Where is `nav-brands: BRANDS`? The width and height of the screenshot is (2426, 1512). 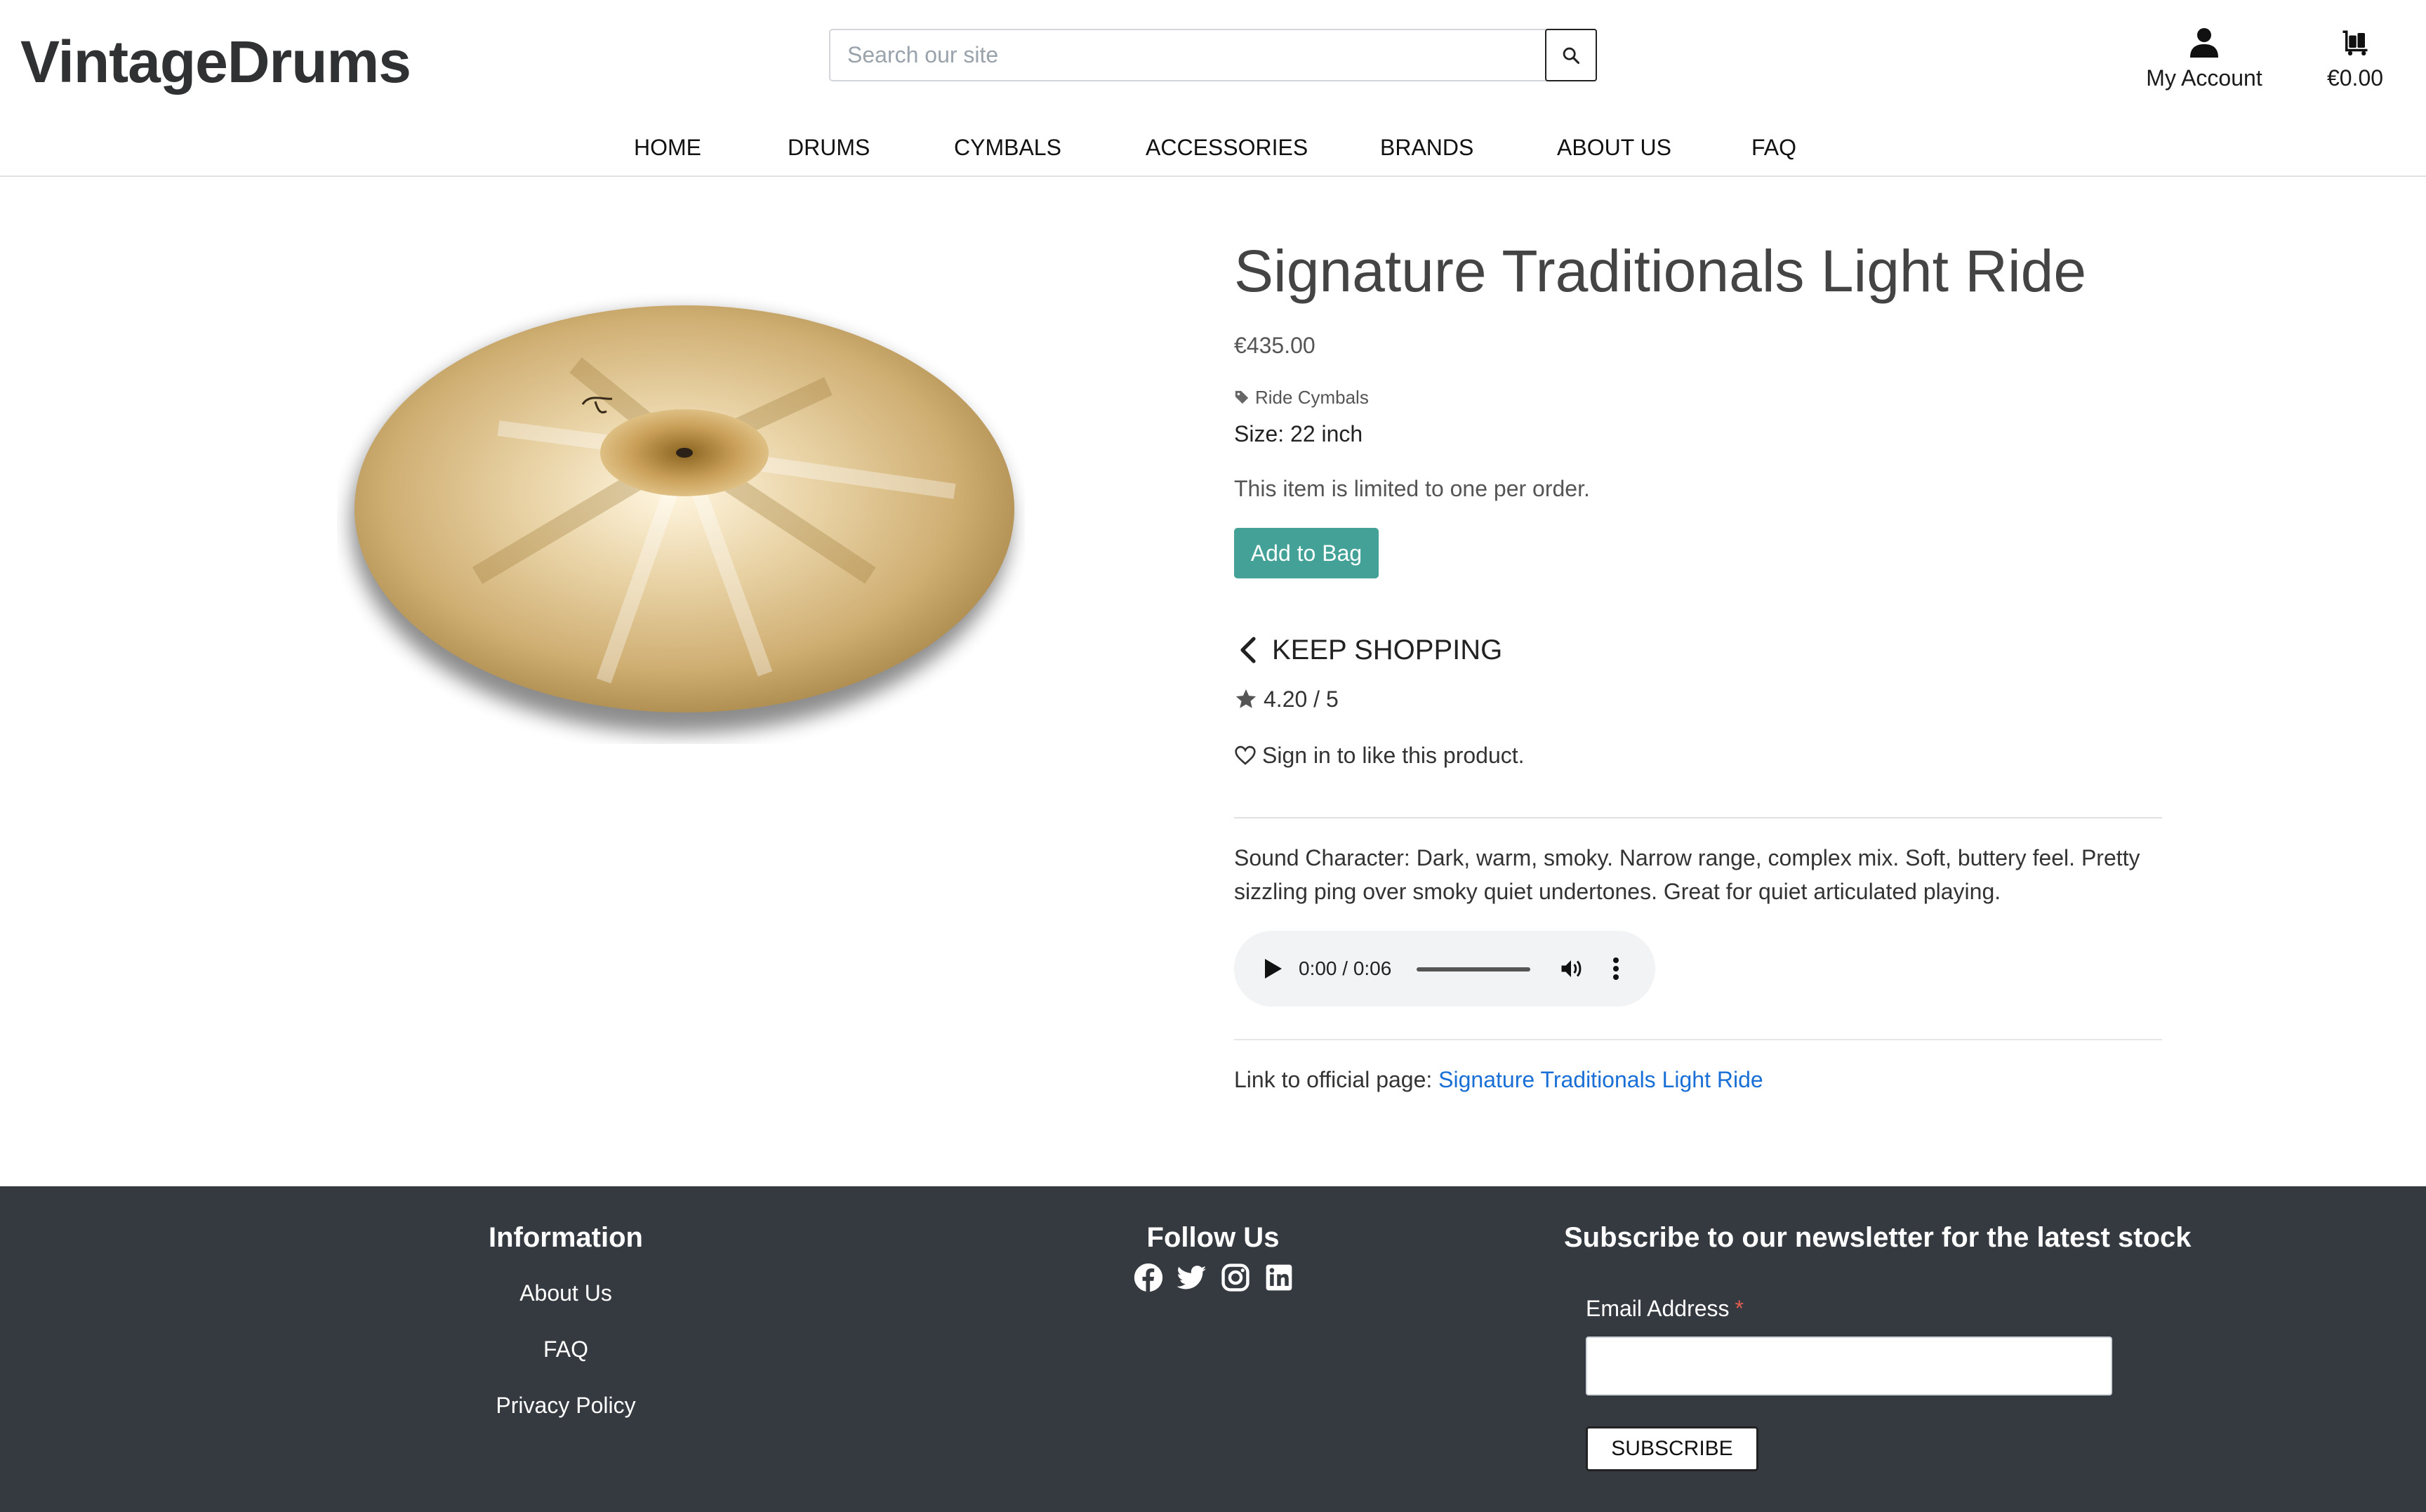 nav-brands: BRANDS is located at coordinates (1426, 147).